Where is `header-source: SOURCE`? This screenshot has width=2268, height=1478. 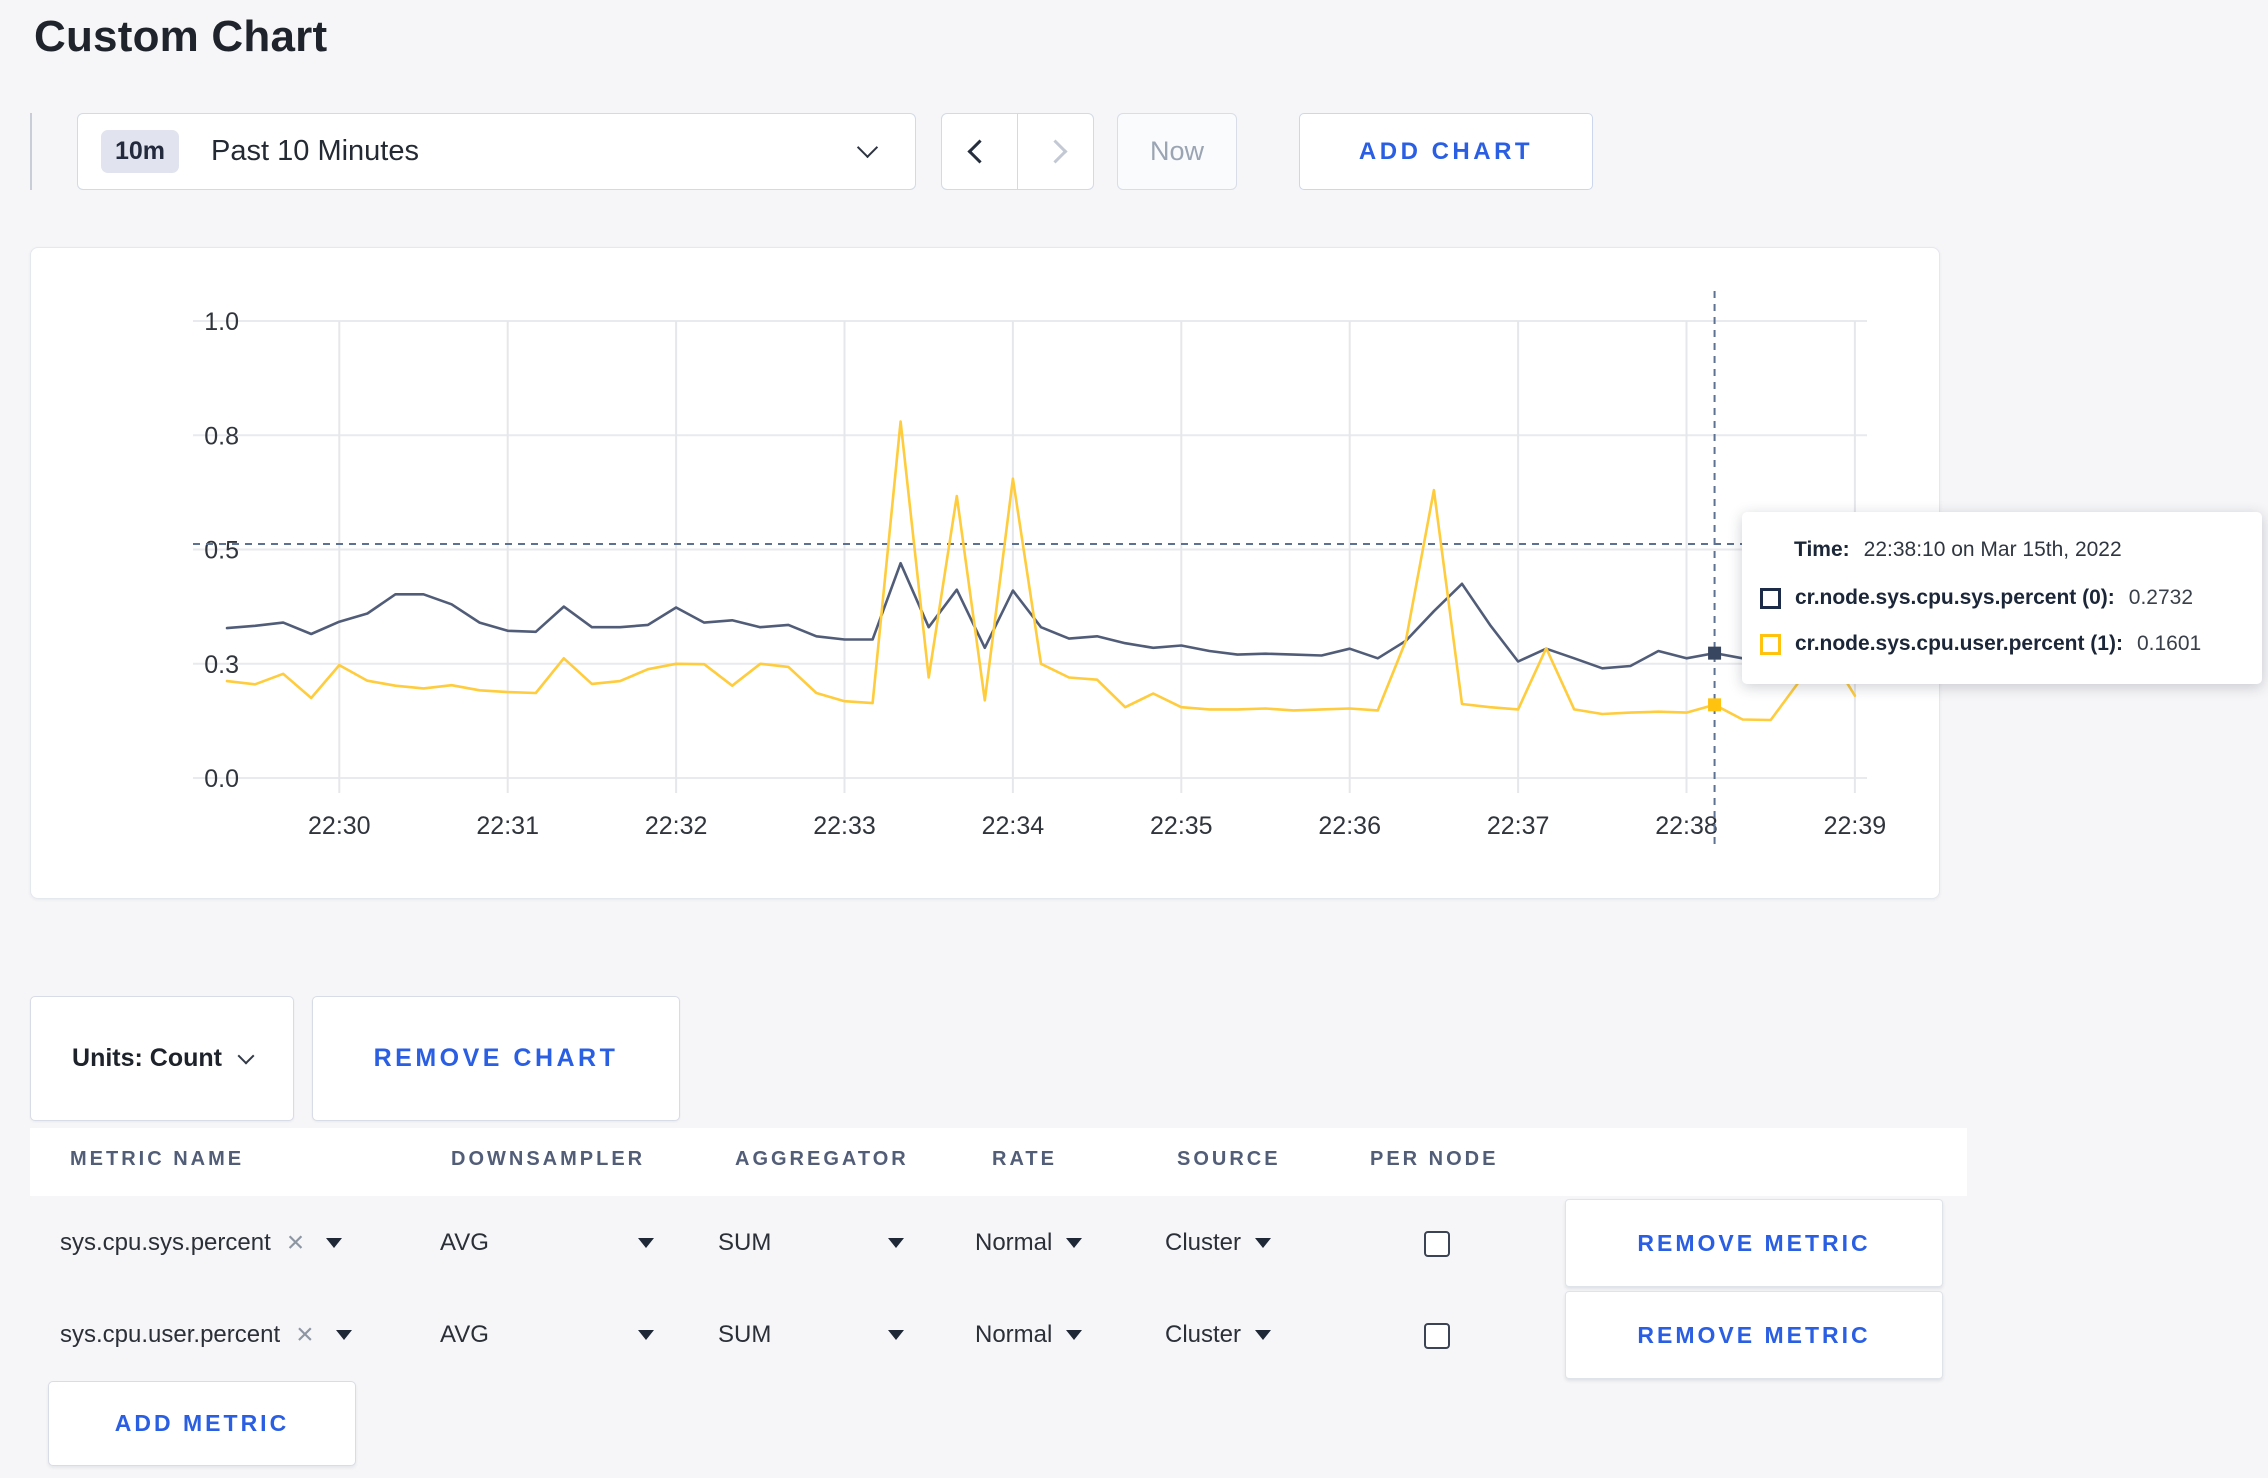
header-source: SOURCE is located at coordinates (1229, 1159).